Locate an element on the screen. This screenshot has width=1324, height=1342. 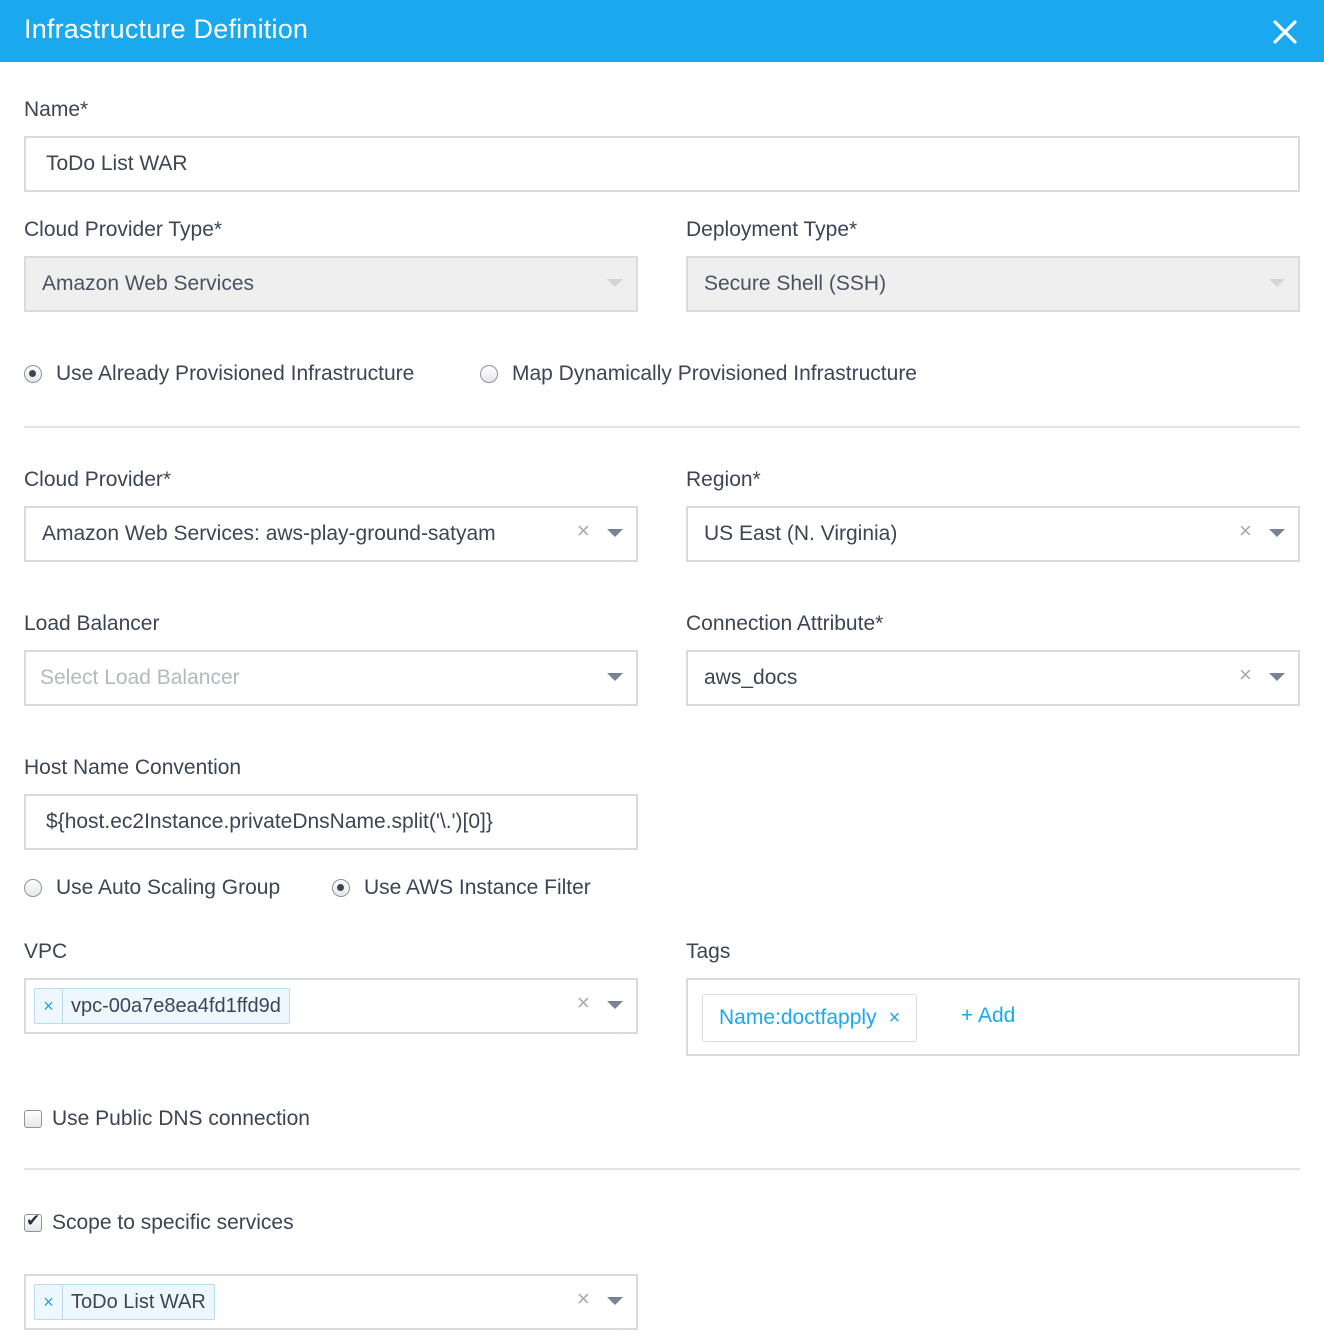
cloud-provider-type-label: Cloud Provider Type* is located at coordinates (123, 229).